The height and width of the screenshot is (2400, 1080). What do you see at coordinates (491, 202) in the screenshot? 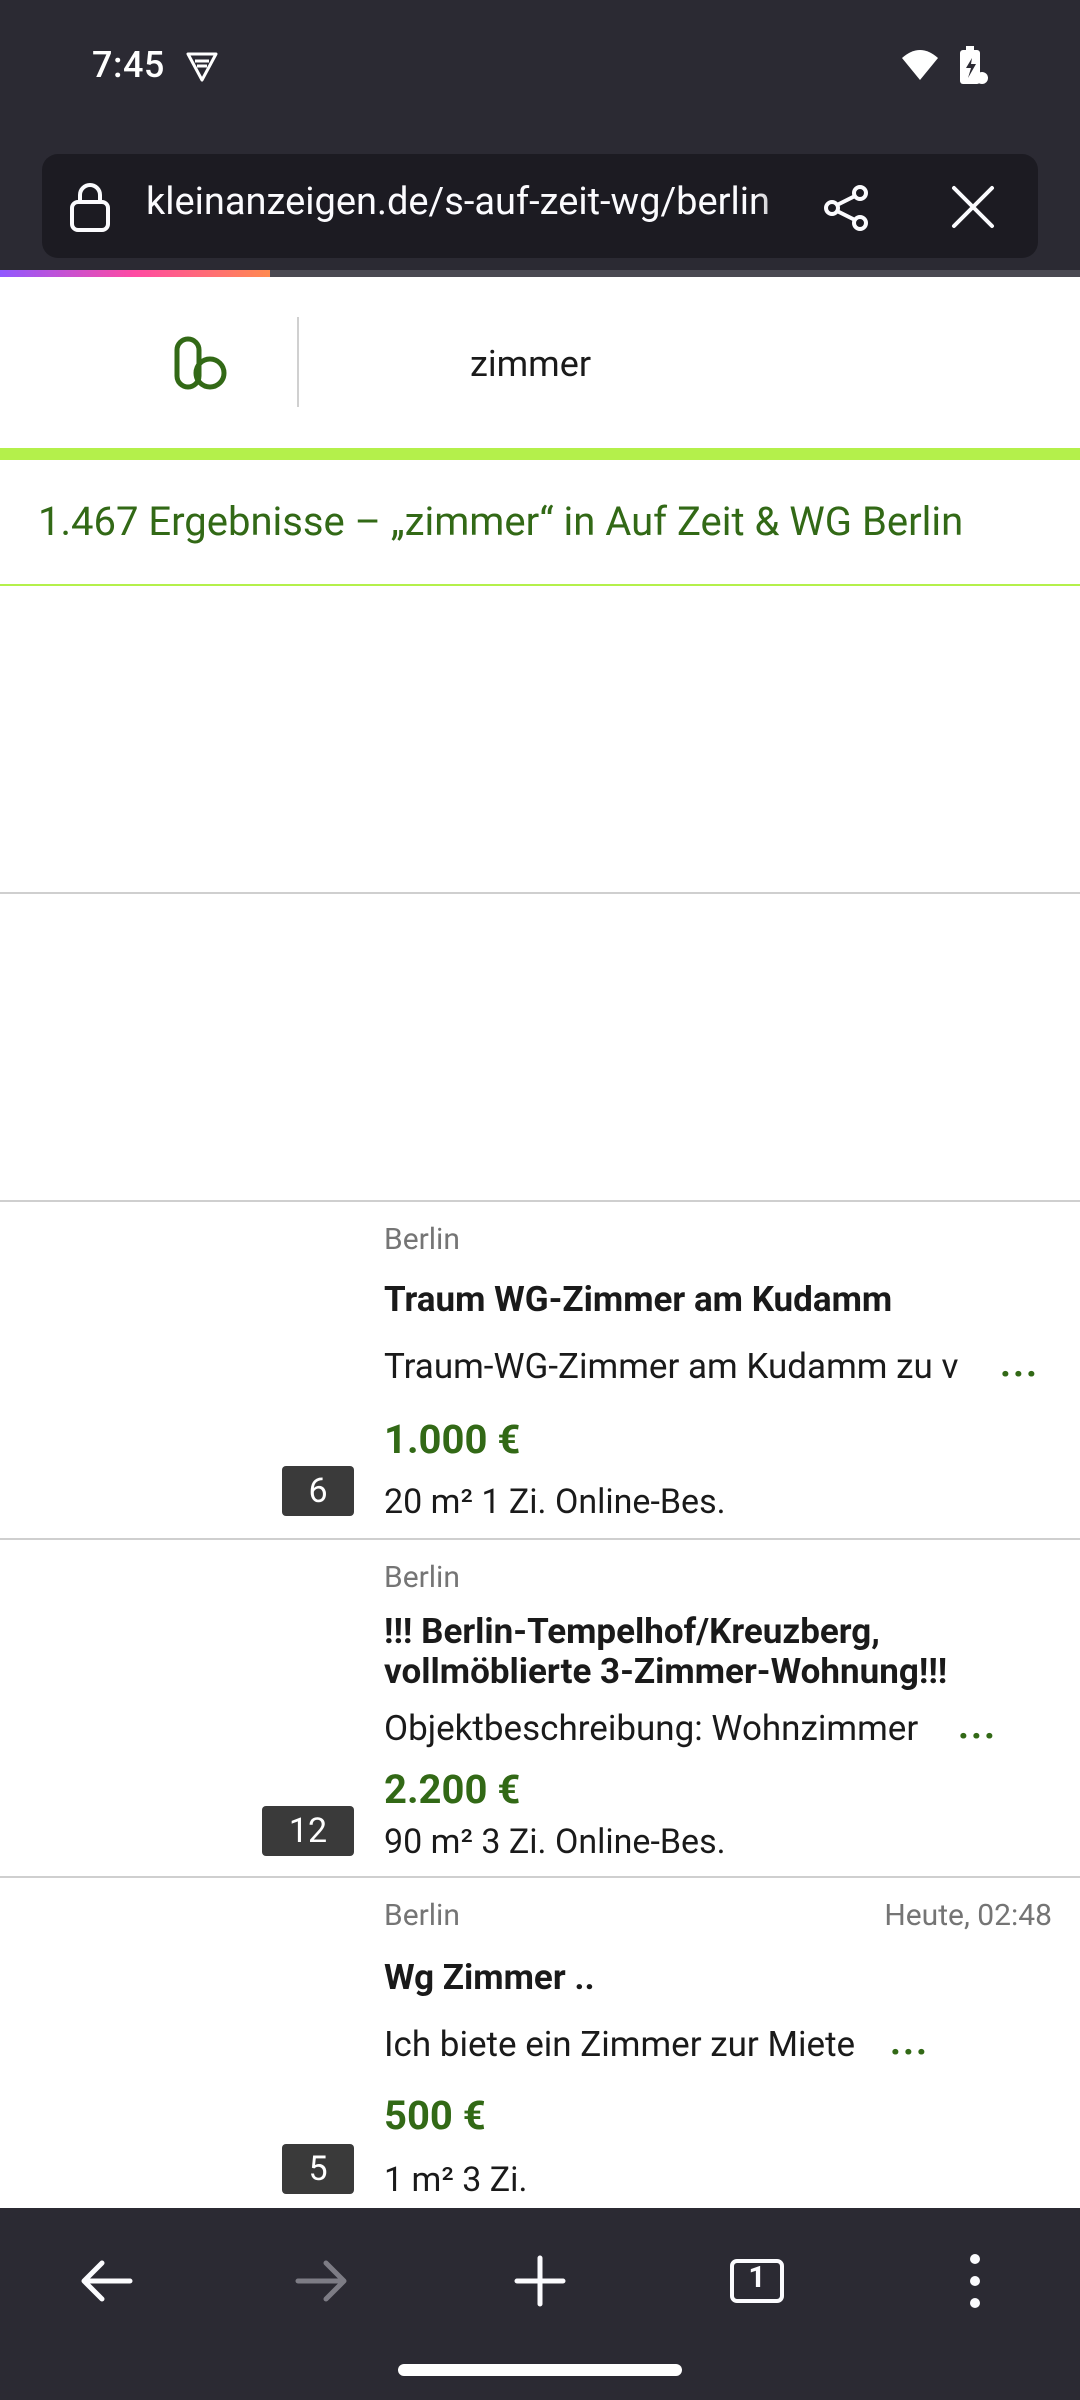
I see `url-text: kleinanzeigen.de/s-auf-zeit-wg/berlin` at bounding box center [491, 202].